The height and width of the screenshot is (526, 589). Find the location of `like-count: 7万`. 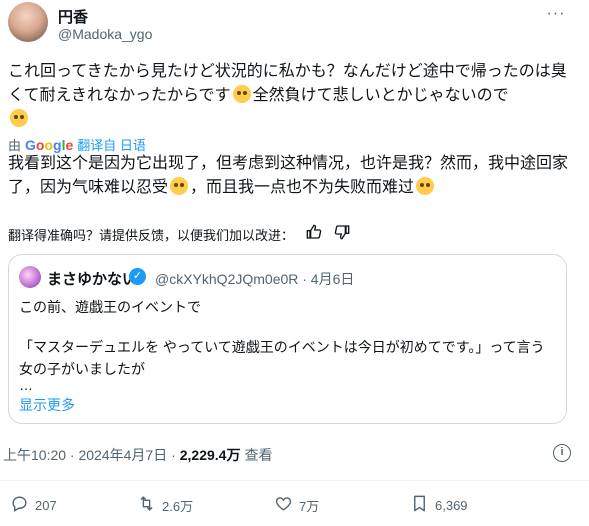

like-count: 7万 is located at coordinates (309, 506).